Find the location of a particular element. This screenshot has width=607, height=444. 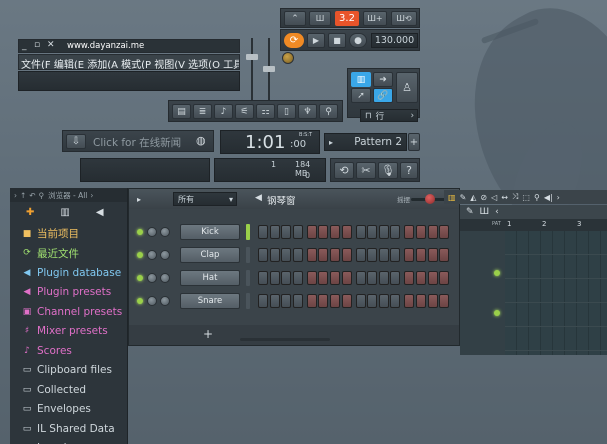

close-icon: ✕ is located at coordinates (51, 45).